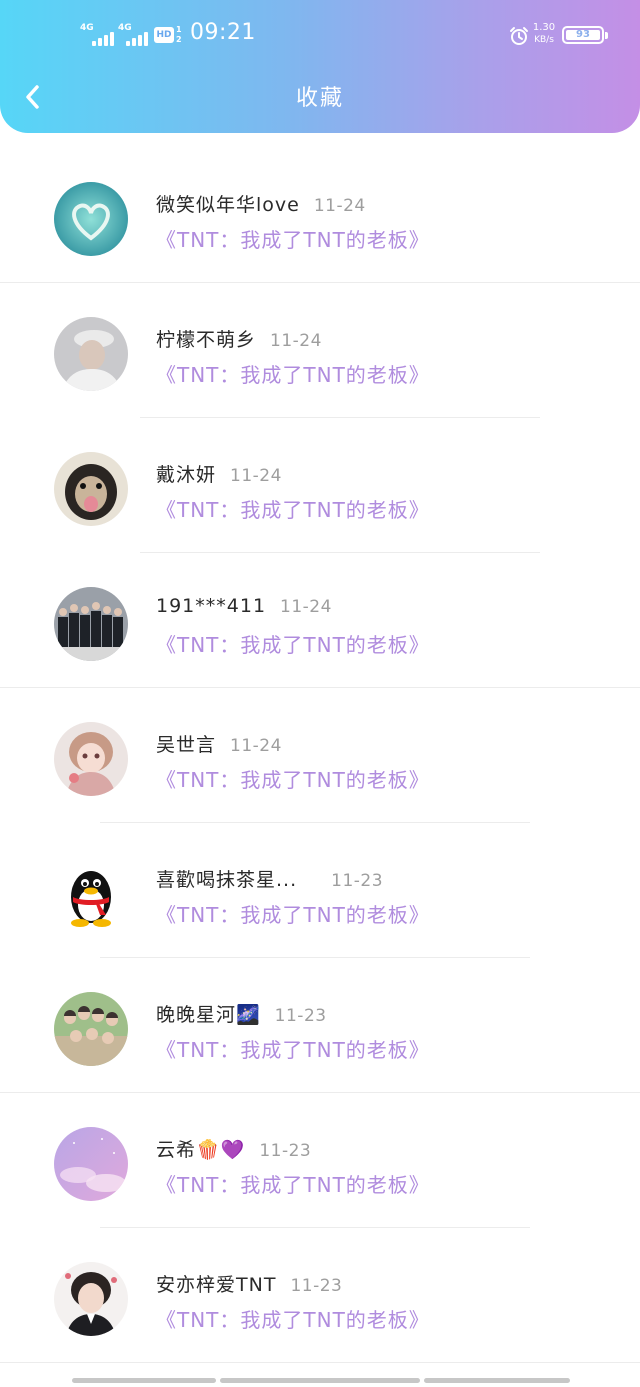 The image size is (640, 1387). I want to click on user-name: 柠檬不萌乡 11-24, so click(239, 338).